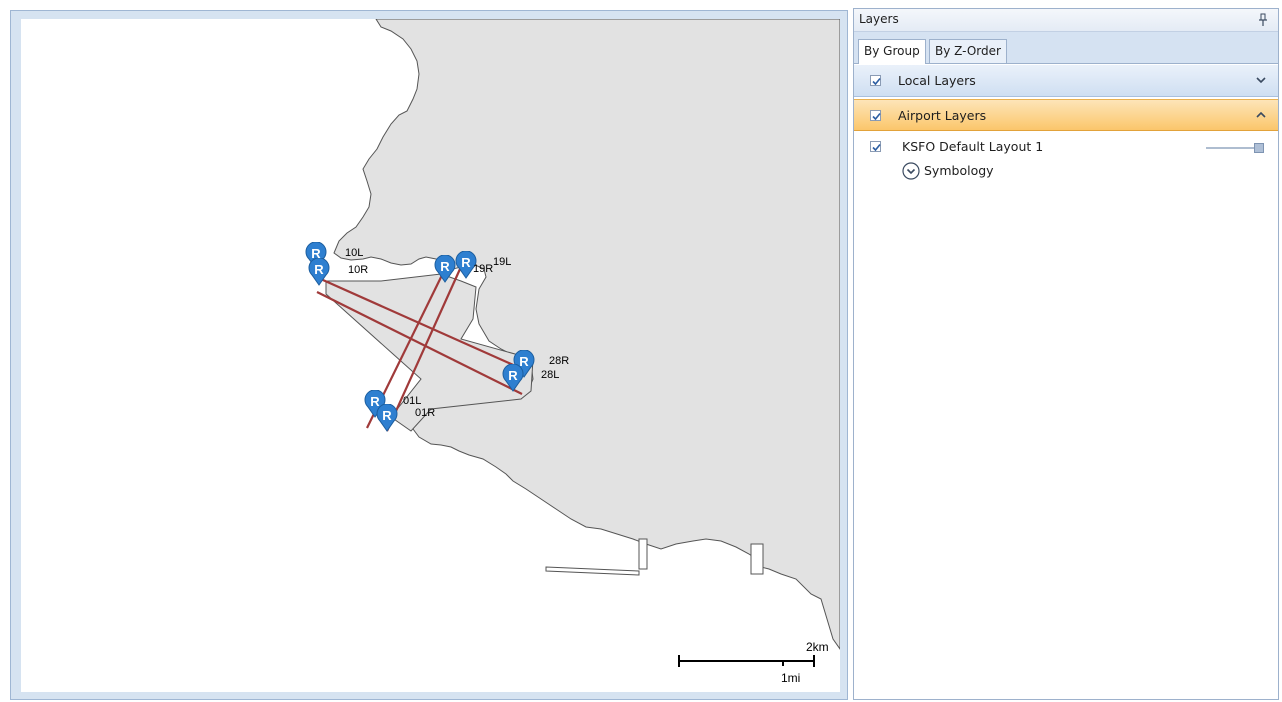  I want to click on runway-pin-28l: R, so click(513, 378).